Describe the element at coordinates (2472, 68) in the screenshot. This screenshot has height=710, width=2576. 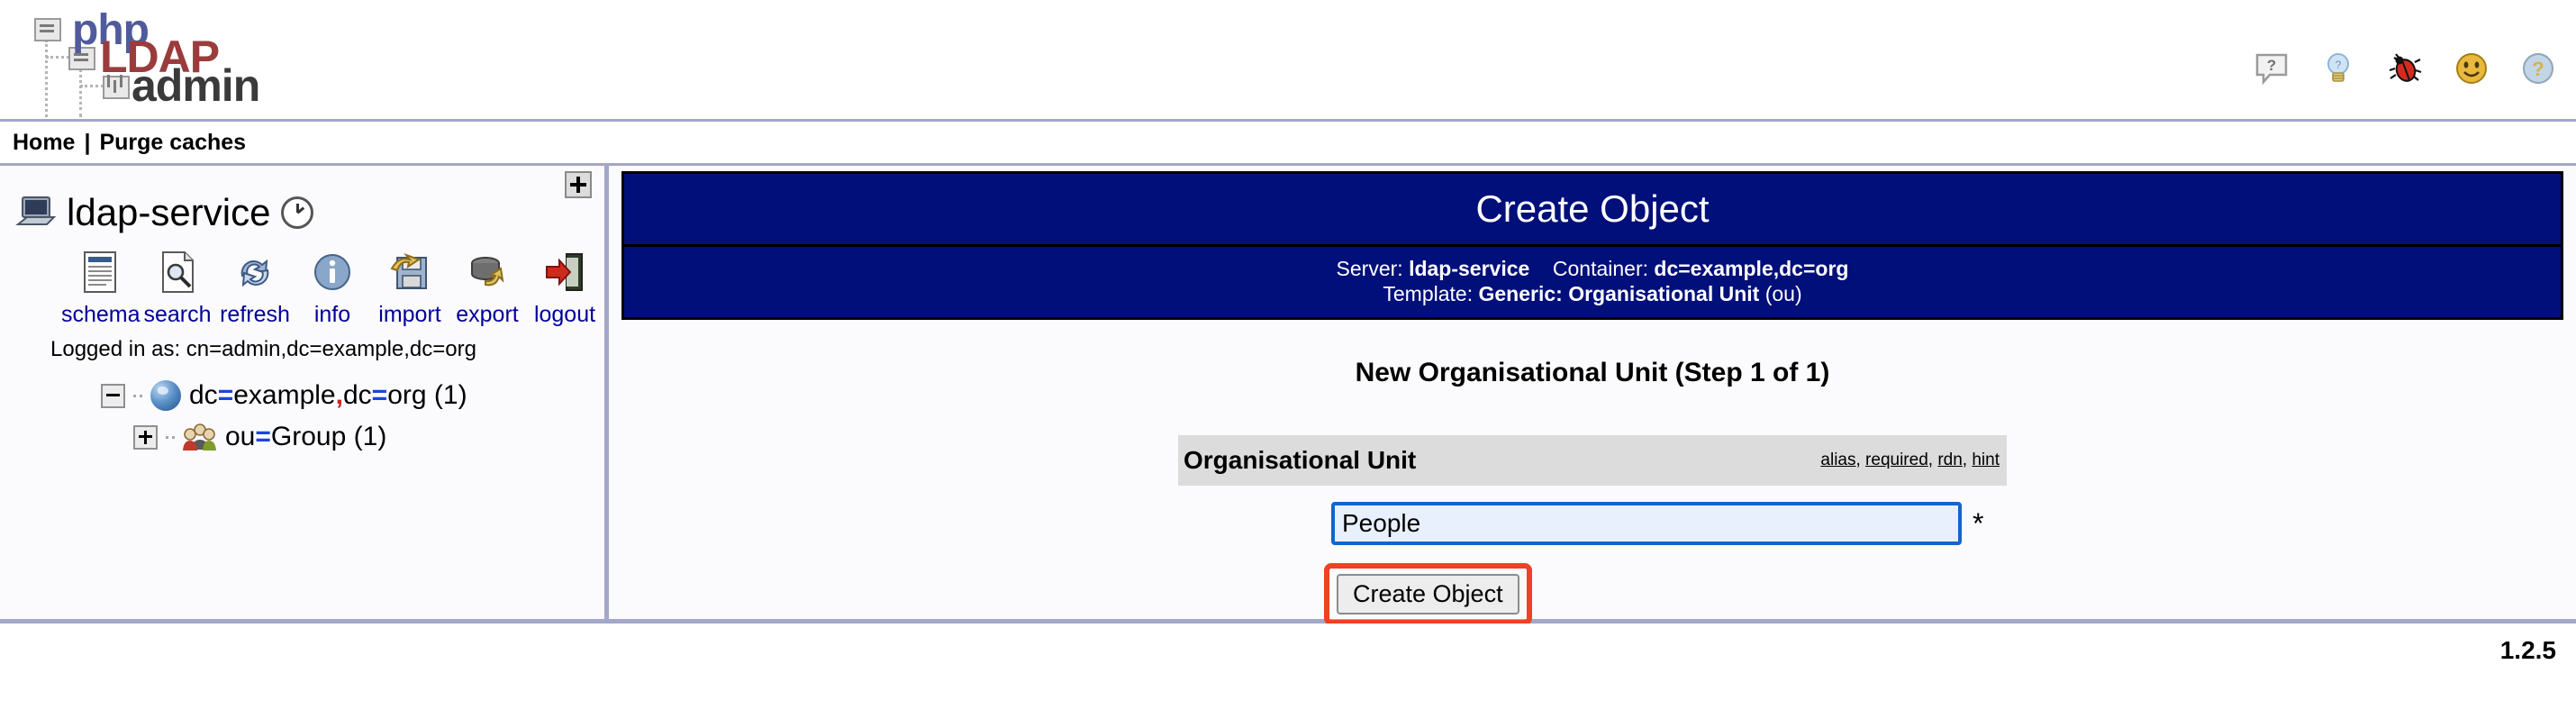
I see `smiley-donate-icon` at that location.